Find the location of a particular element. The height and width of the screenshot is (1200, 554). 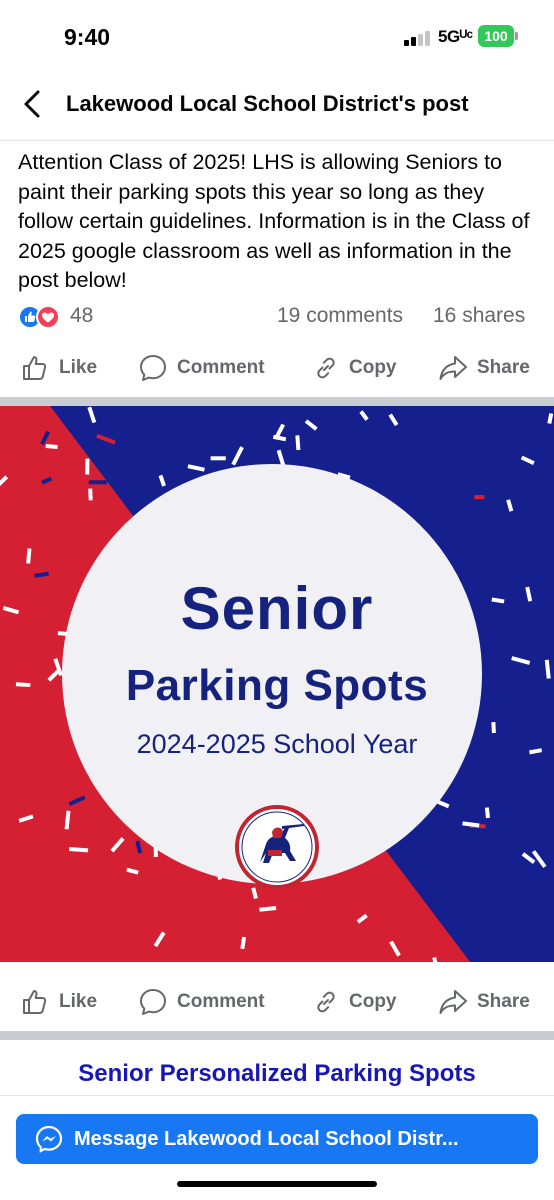

status-time: 9:40 is located at coordinates (87, 37).